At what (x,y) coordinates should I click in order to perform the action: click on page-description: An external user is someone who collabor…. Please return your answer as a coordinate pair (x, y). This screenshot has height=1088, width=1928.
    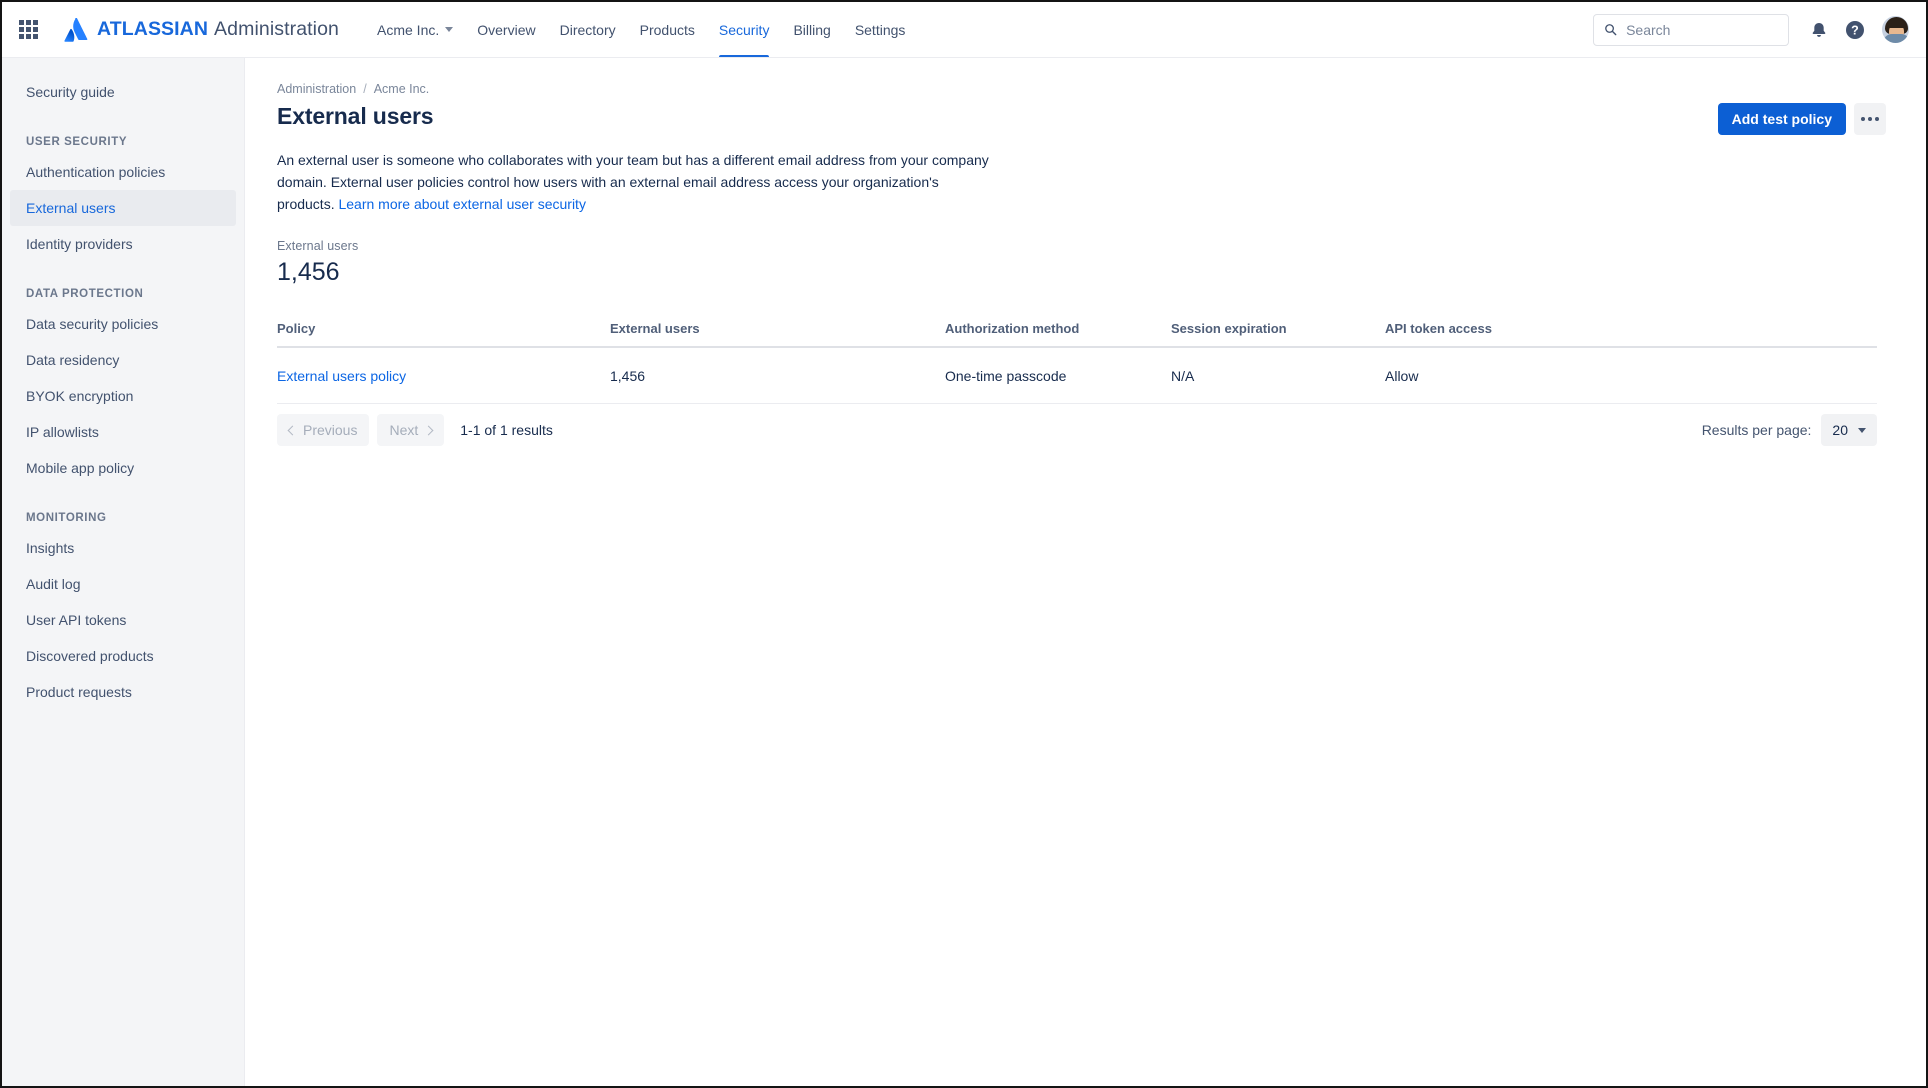
    Looking at the image, I should click on (636, 182).